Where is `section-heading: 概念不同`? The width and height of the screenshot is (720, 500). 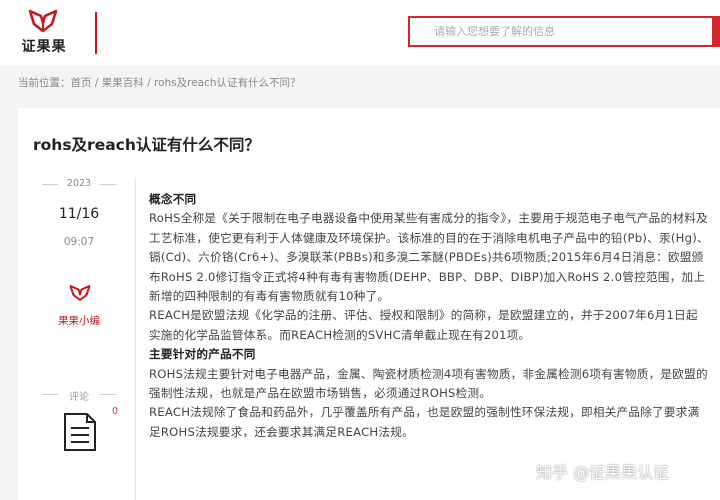 section-heading: 概念不同 is located at coordinates (173, 199).